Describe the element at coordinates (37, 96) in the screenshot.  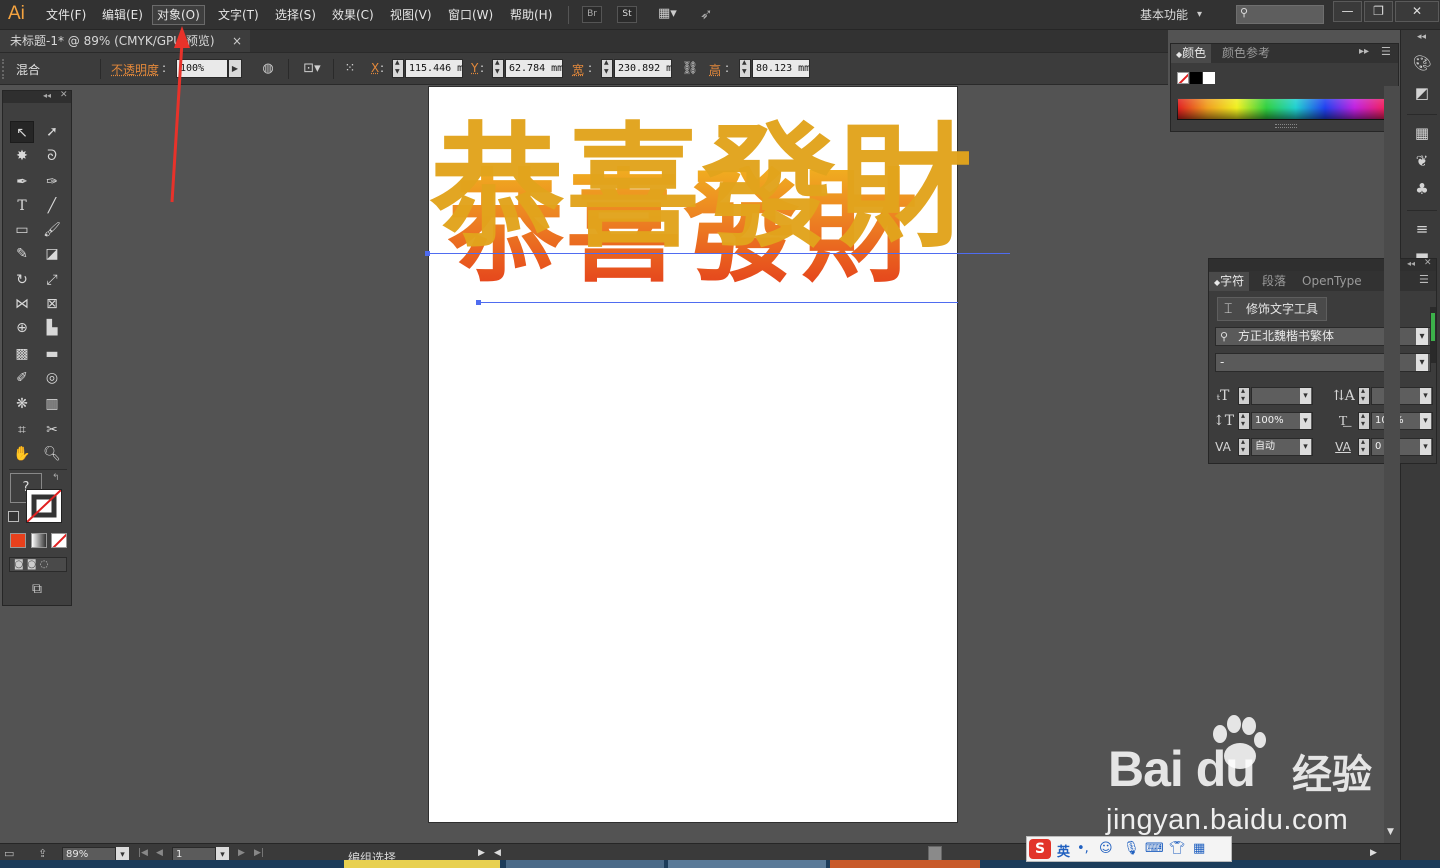
I see `tools-panel-header: ◂◂ ✕` at that location.